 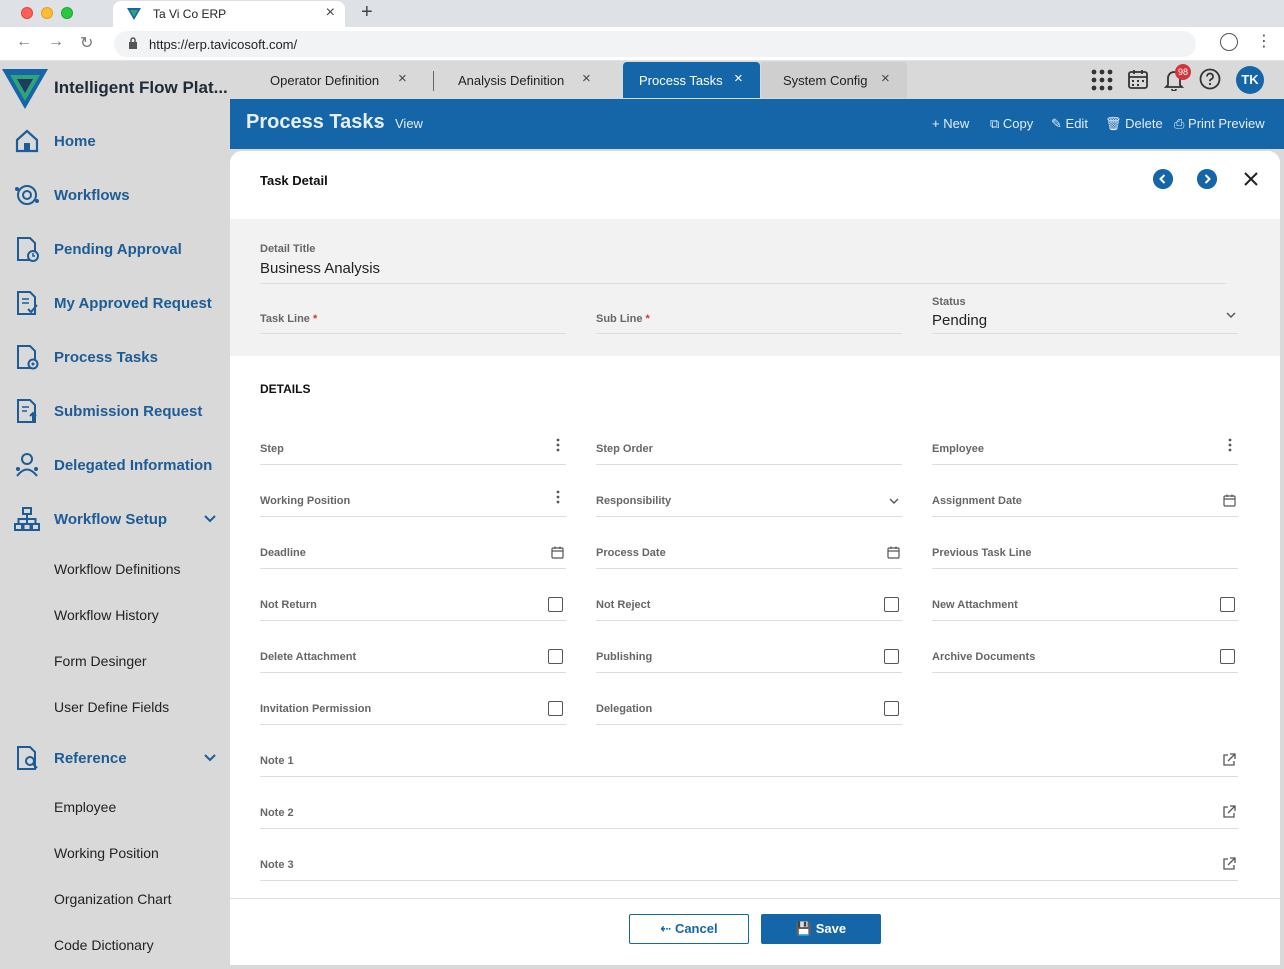 What do you see at coordinates (1163, 179) in the screenshot?
I see `previous-record-icon` at bounding box center [1163, 179].